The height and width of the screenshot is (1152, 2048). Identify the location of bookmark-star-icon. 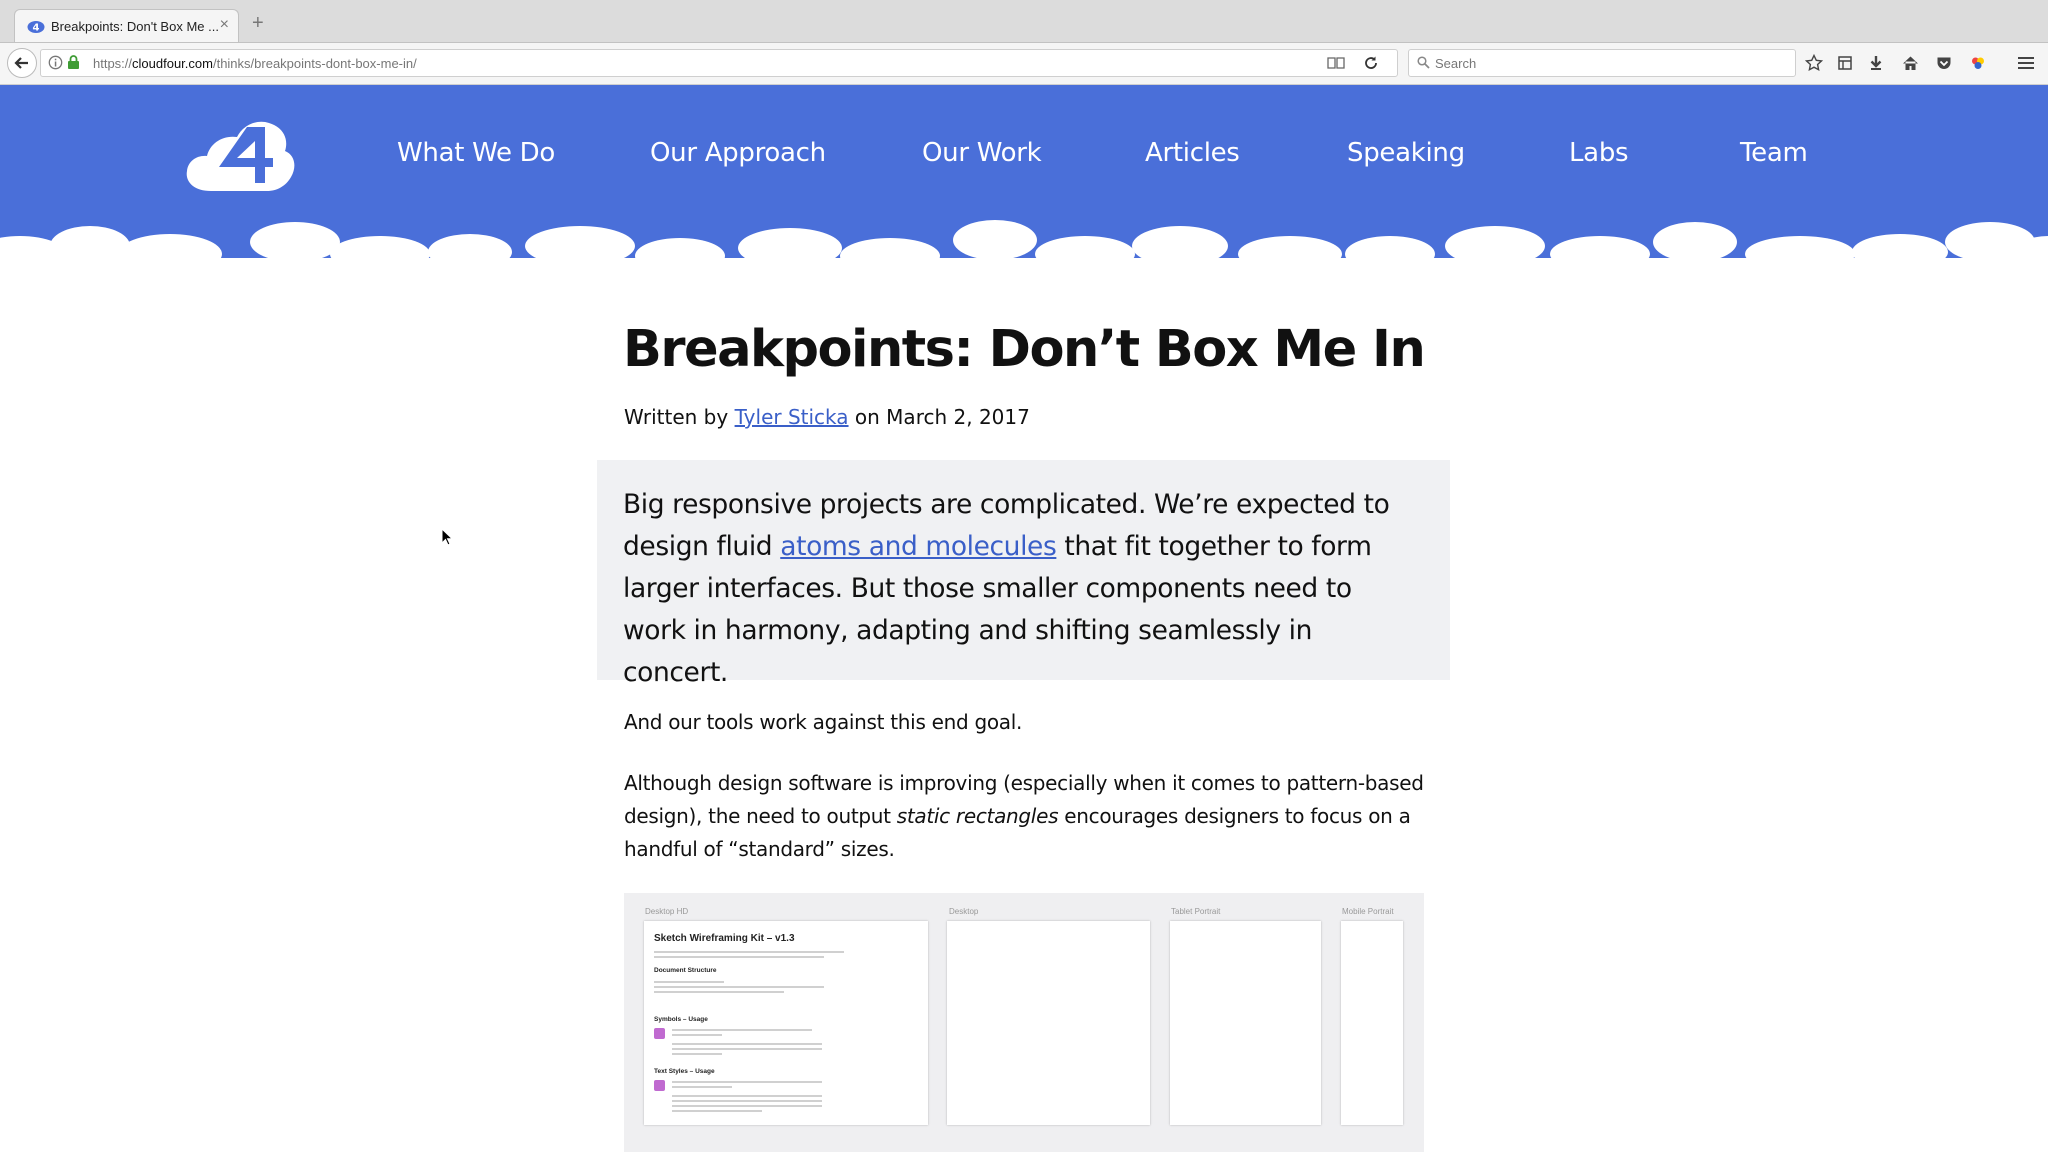
(1814, 63).